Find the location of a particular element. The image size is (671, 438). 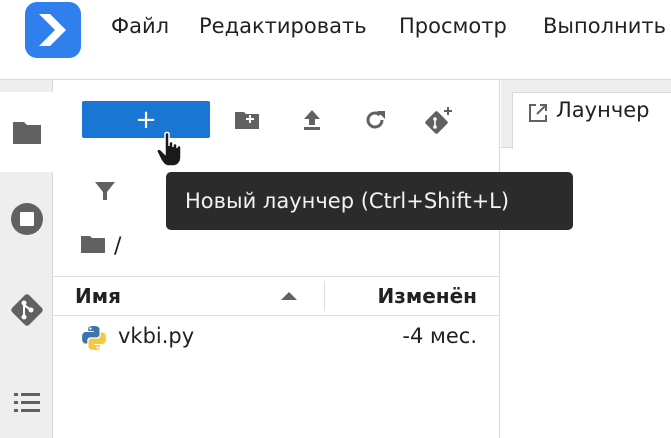

column-divider is located at coordinates (324, 296).